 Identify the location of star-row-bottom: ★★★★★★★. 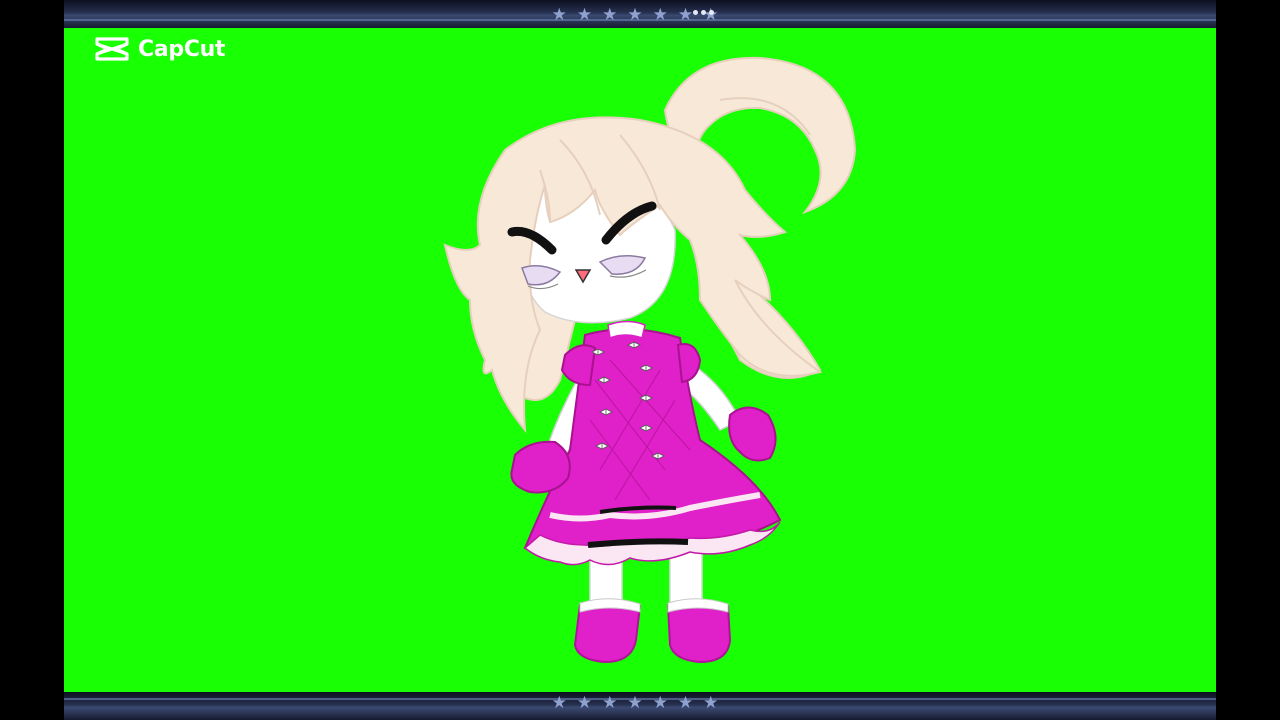
(640, 703).